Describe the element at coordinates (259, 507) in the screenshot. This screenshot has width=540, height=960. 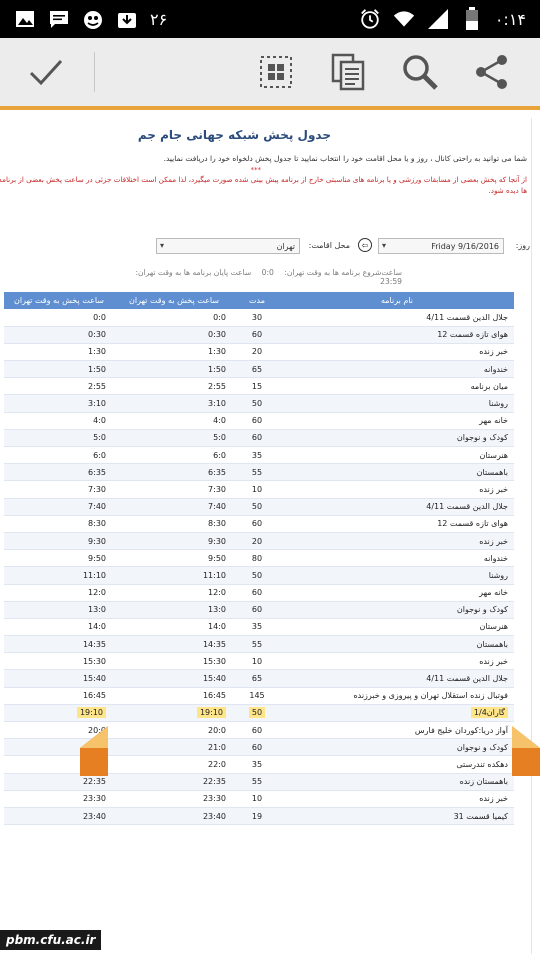
I see `table-row: 7:40 7:40 50 جلال الدین قسمت 4/11` at that location.